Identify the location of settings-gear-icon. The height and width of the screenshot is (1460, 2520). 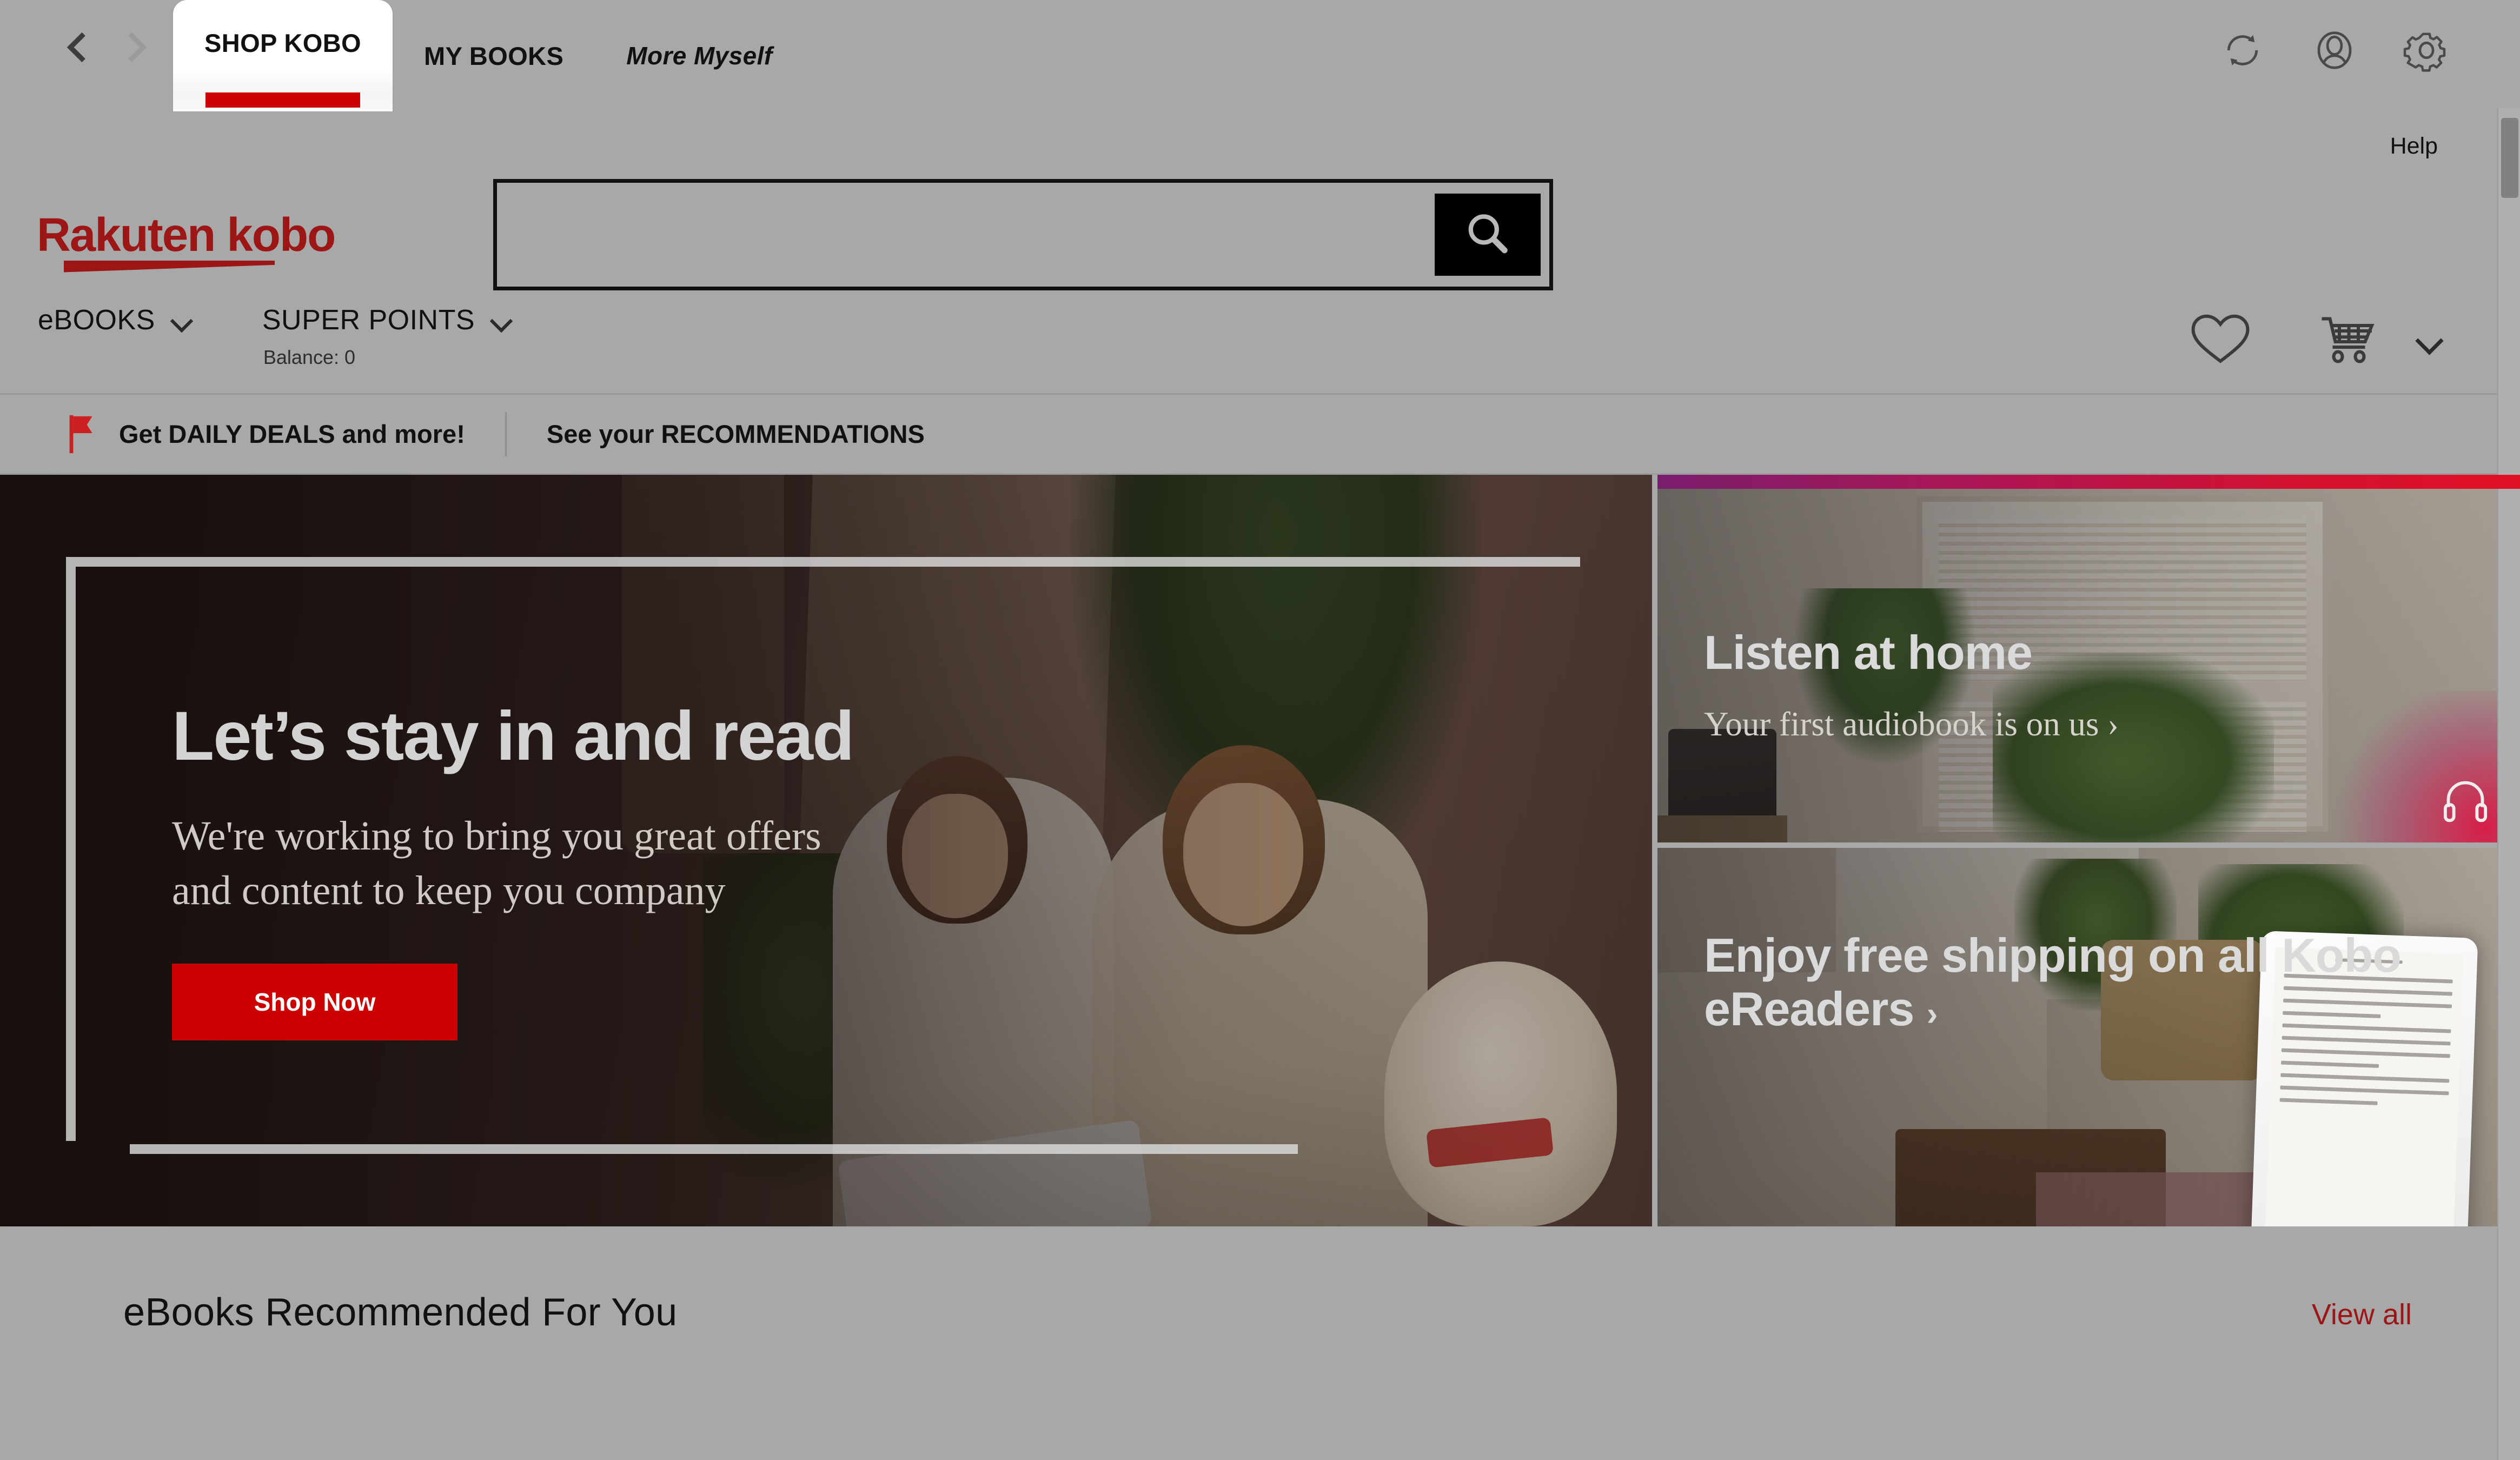
(2427, 50).